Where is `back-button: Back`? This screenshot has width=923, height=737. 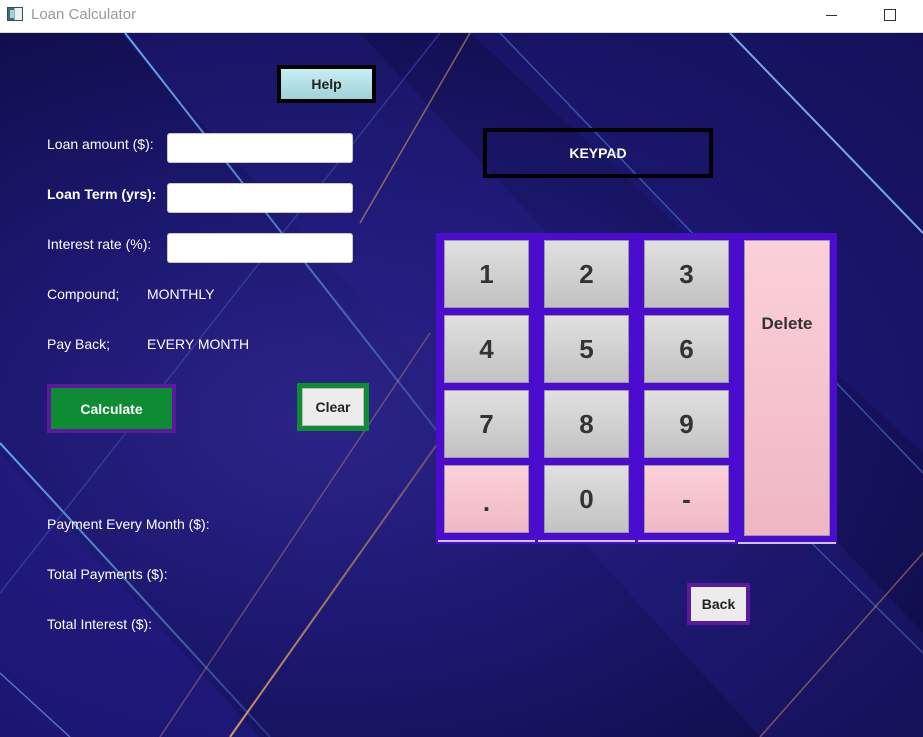
back-button: Back is located at coordinates (718, 604).